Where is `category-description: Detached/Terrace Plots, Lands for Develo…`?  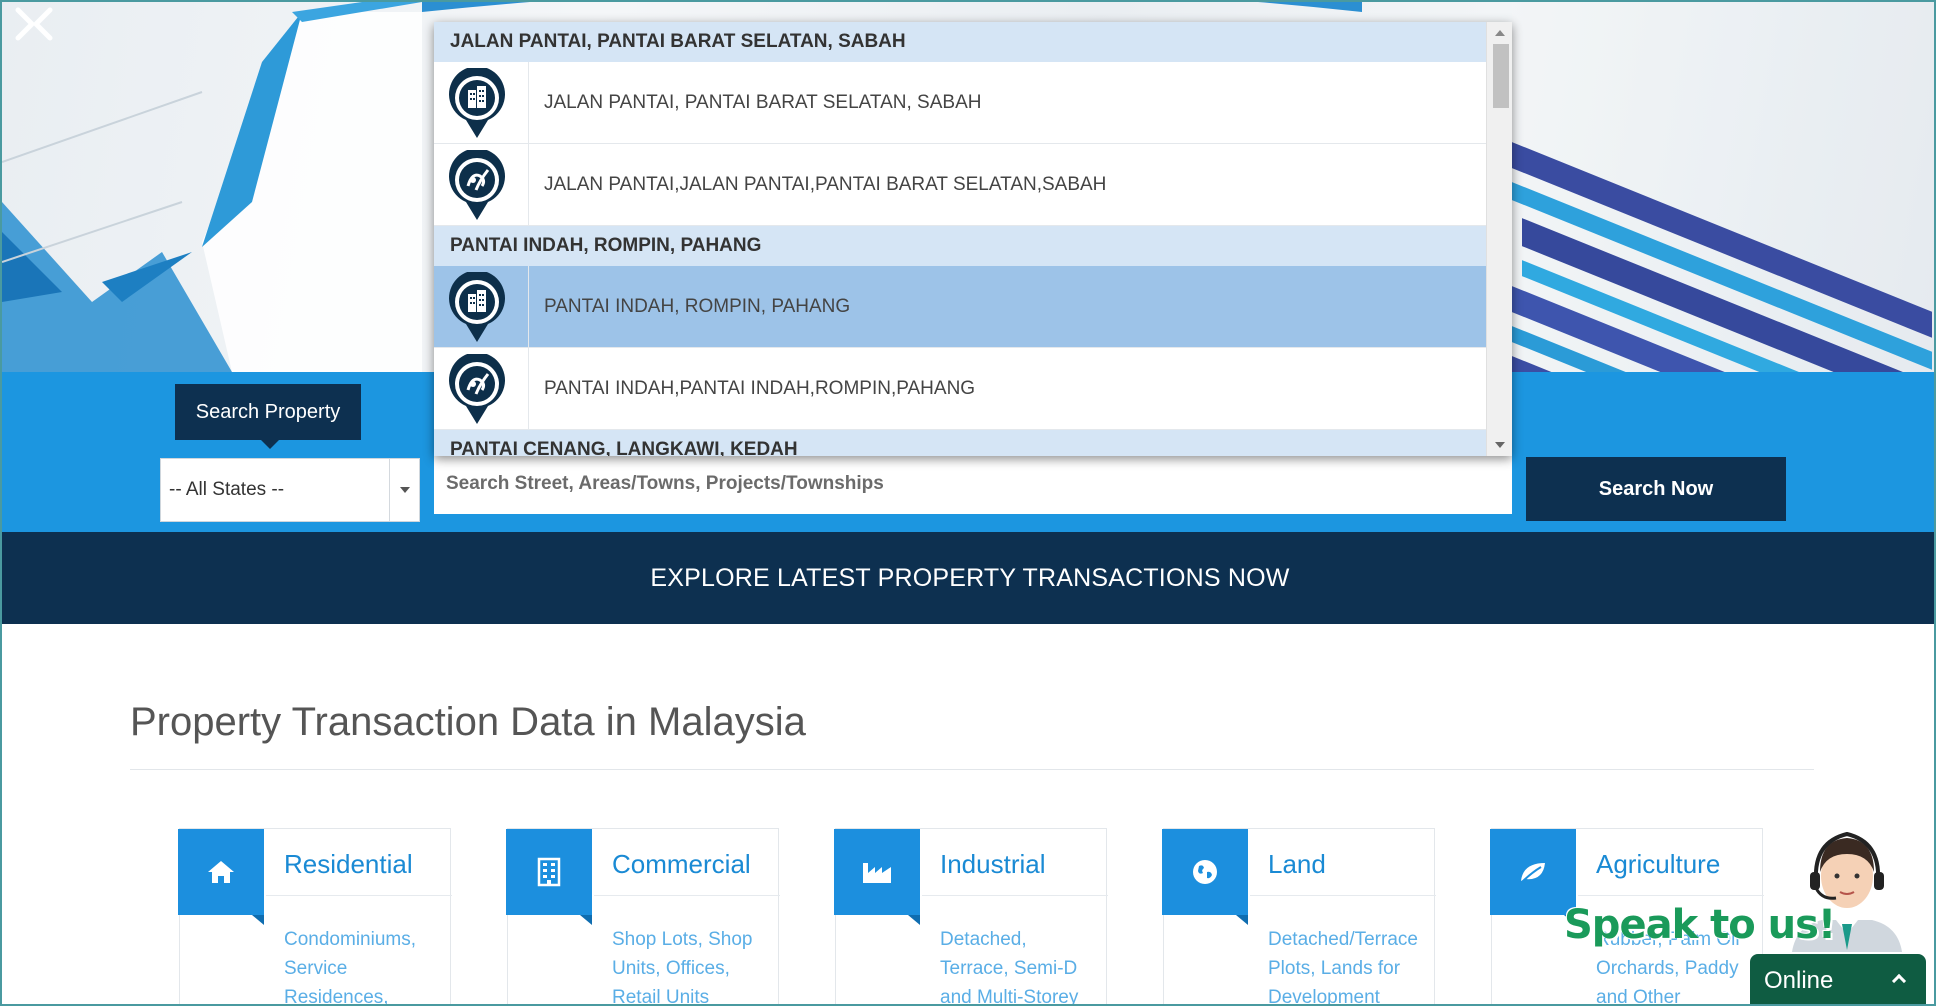
category-description: Detached/Terrace Plots, Lands for Develo… is located at coordinates (1343, 967).